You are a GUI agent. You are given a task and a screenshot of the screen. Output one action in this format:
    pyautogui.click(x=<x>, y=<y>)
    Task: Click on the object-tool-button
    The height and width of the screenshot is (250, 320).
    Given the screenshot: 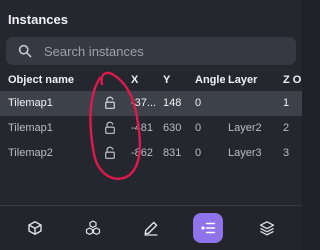 What is the action you would take?
    pyautogui.click(x=35, y=228)
    